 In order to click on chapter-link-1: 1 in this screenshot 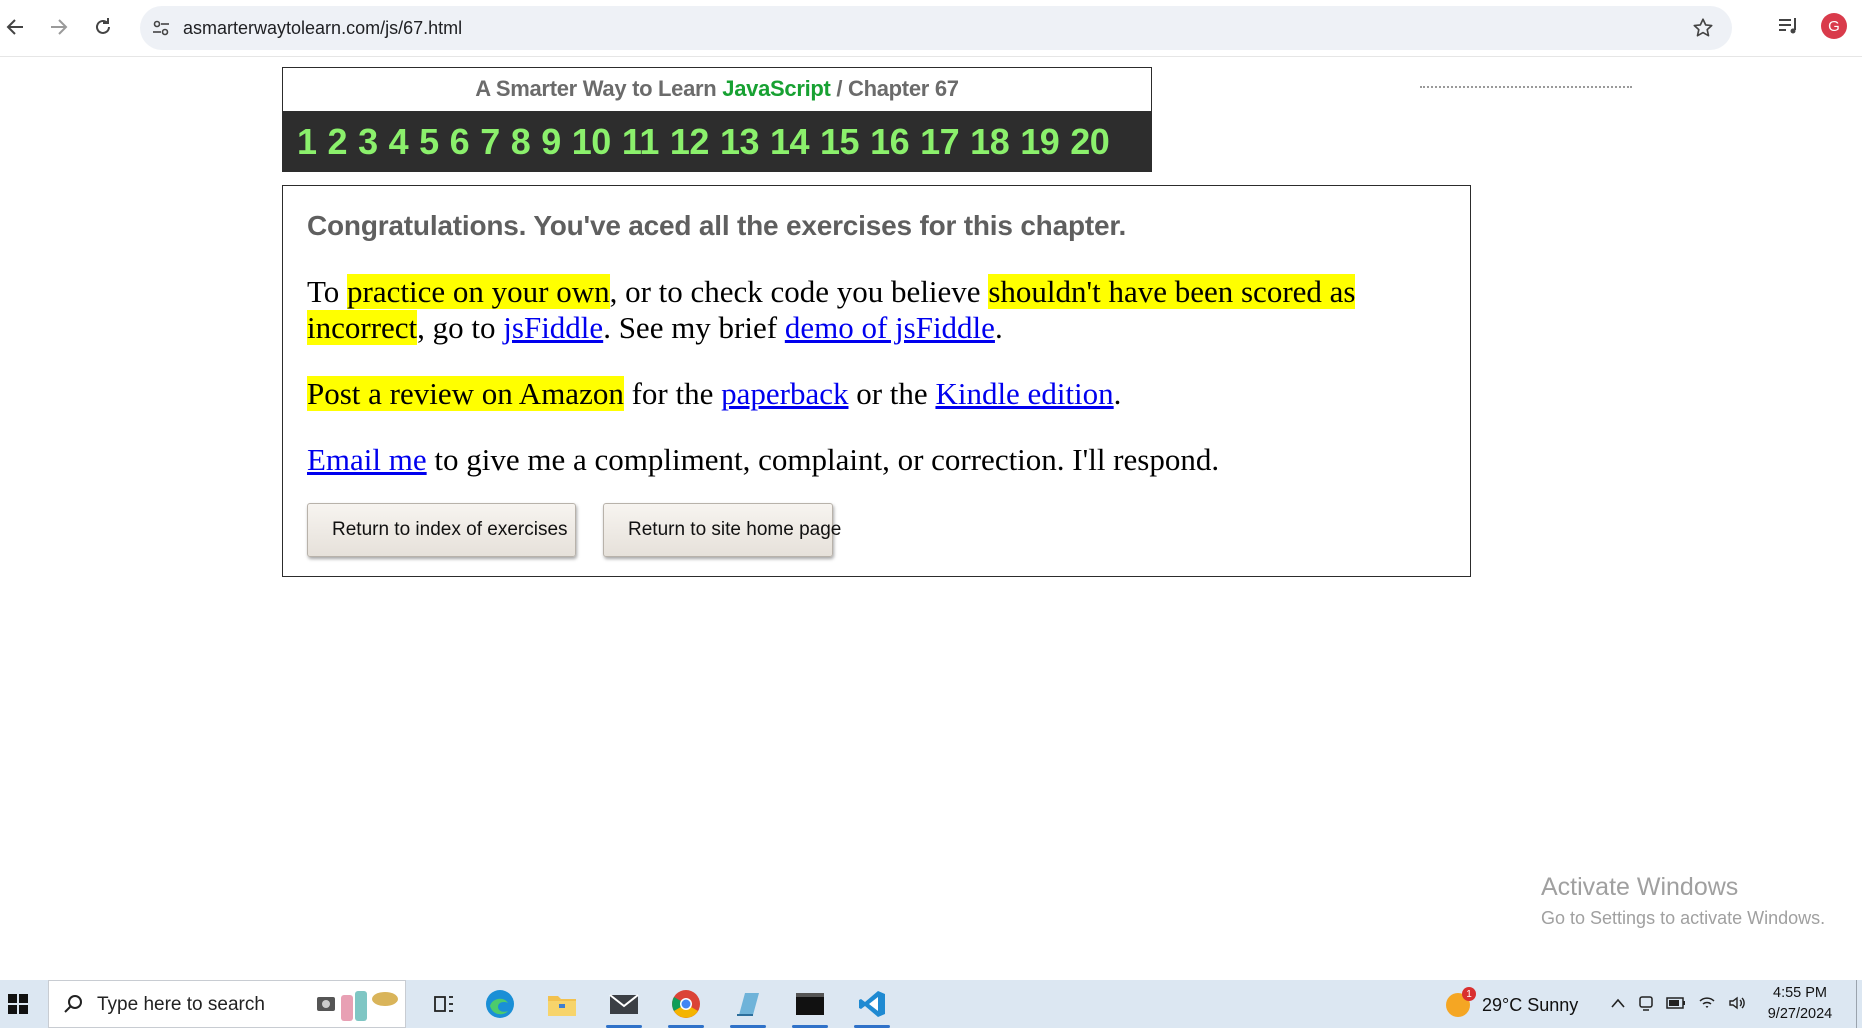, I will do `click(307, 141)`.